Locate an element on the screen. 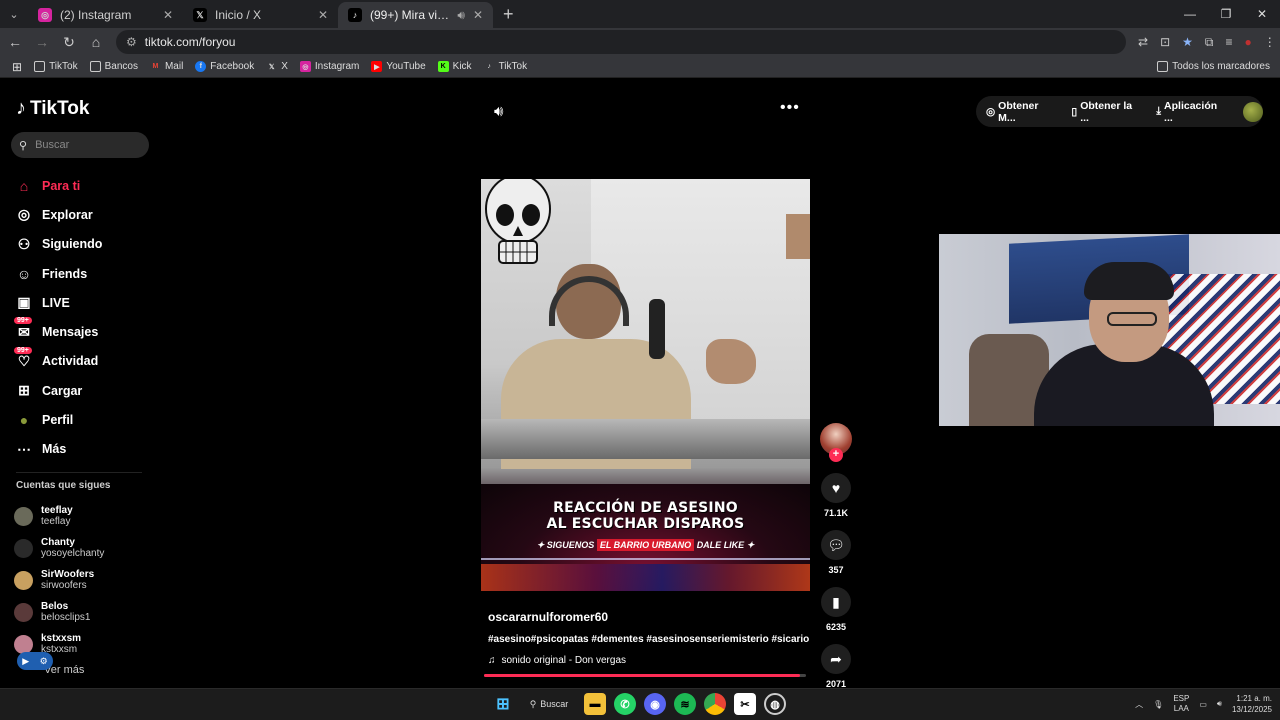  bookmark-icon: ▮ is located at coordinates (836, 602).